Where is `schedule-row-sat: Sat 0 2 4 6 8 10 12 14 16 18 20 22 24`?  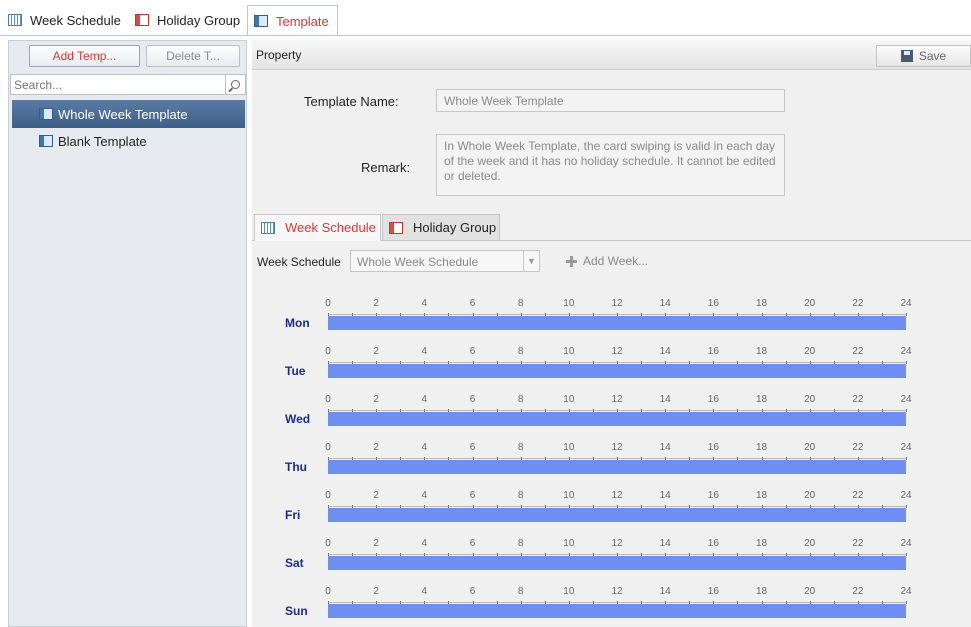
schedule-row-sat: Sat 0 2 4 6 8 10 12 14 16 18 20 22 24 is located at coordinates (611, 558).